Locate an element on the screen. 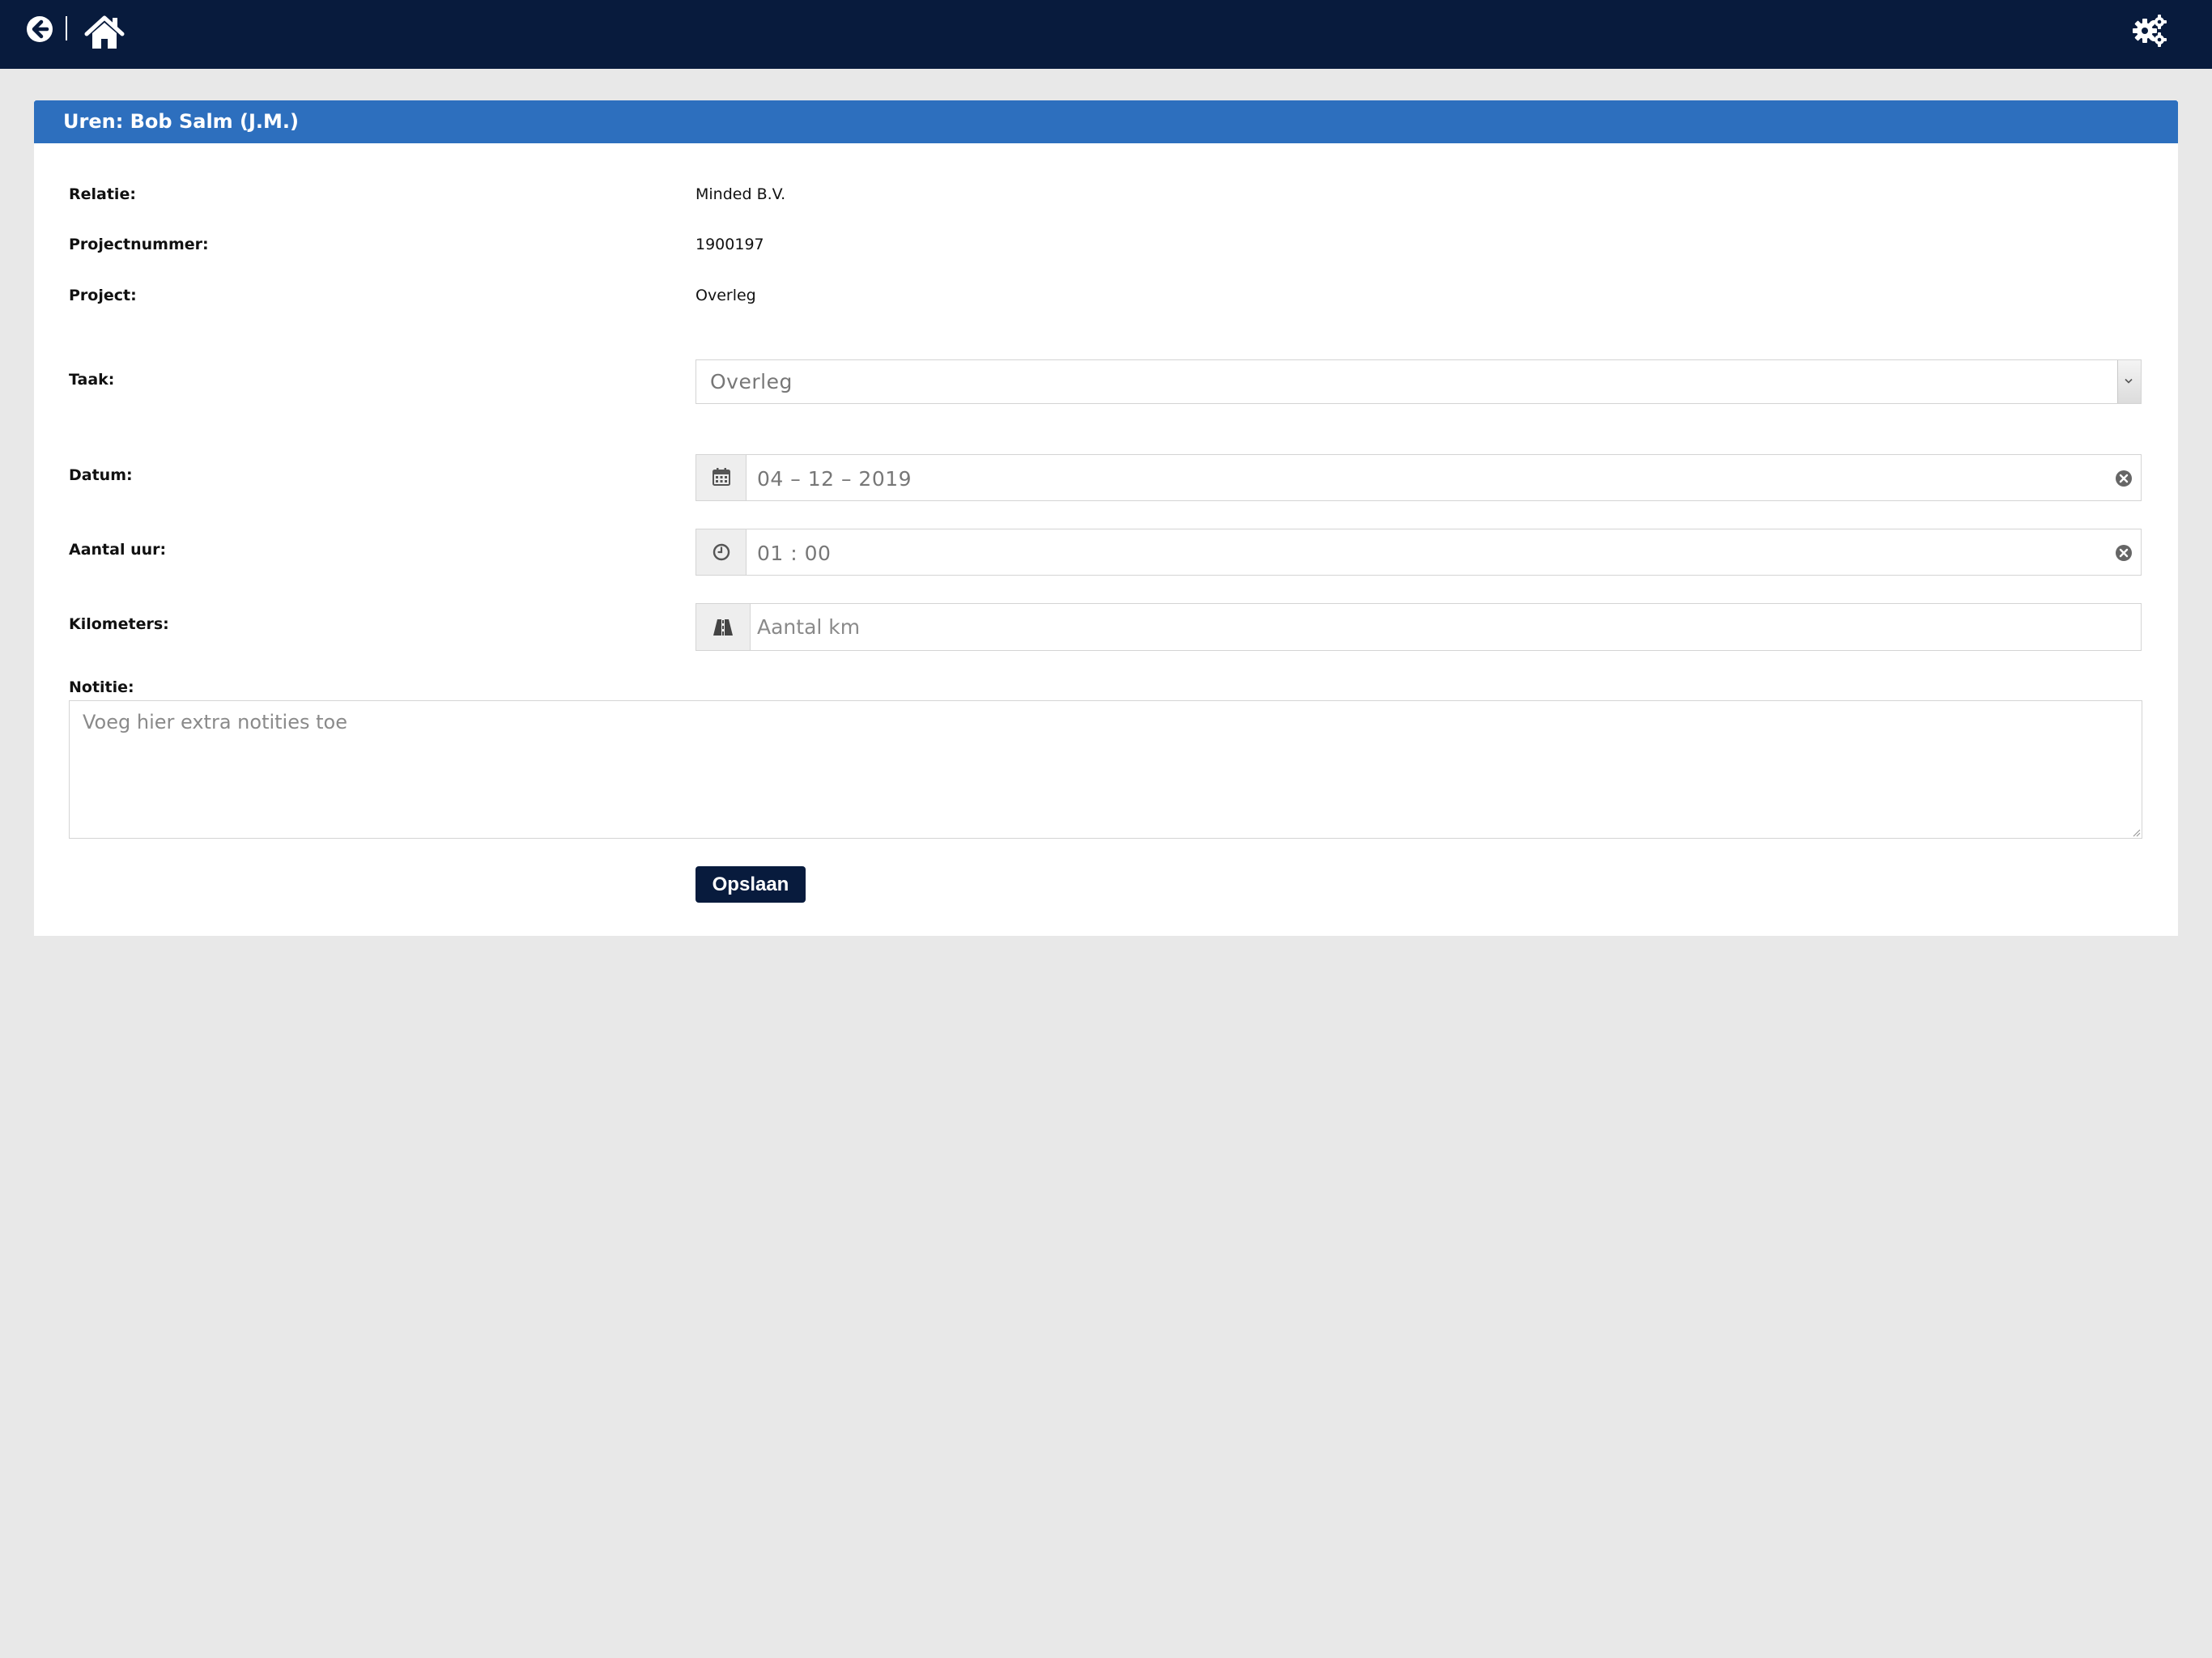  road-icon is located at coordinates (723, 627).